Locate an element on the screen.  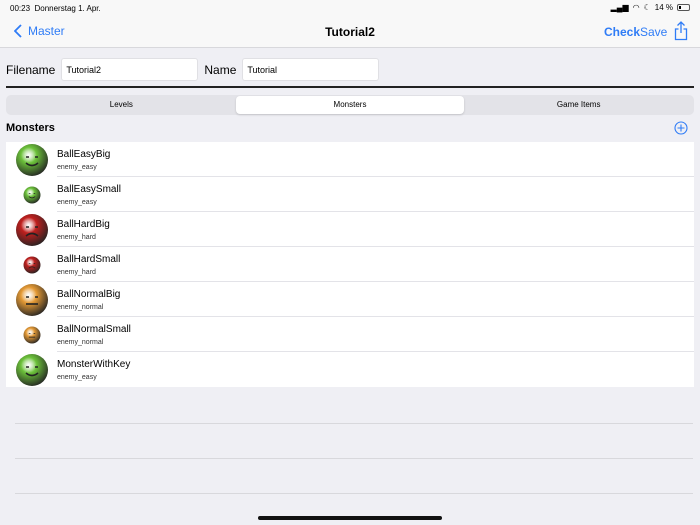
navigation-bar: Master Tutorial2 Check Save is located at coordinates (350, 32).